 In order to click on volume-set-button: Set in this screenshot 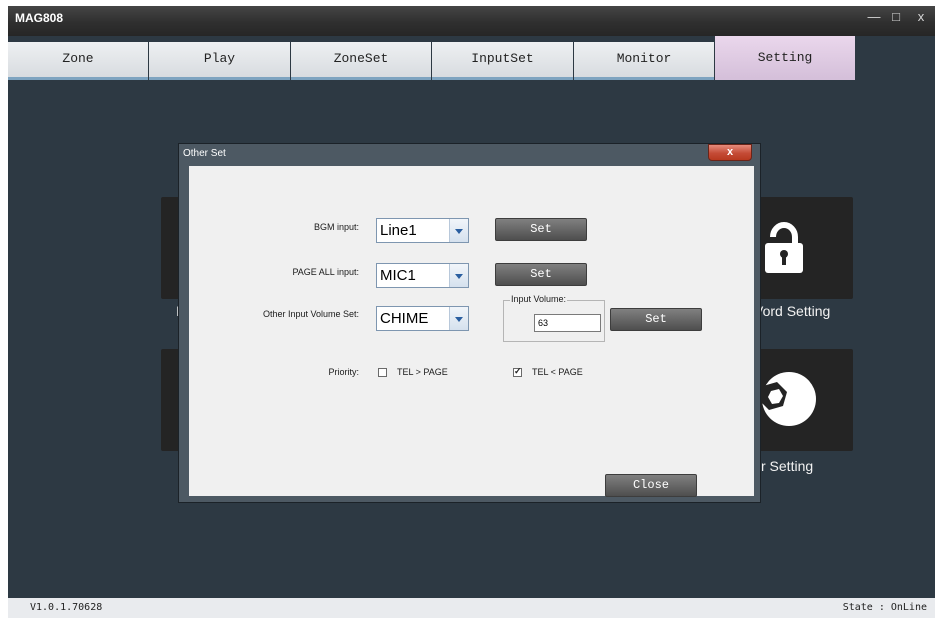, I will do `click(656, 319)`.